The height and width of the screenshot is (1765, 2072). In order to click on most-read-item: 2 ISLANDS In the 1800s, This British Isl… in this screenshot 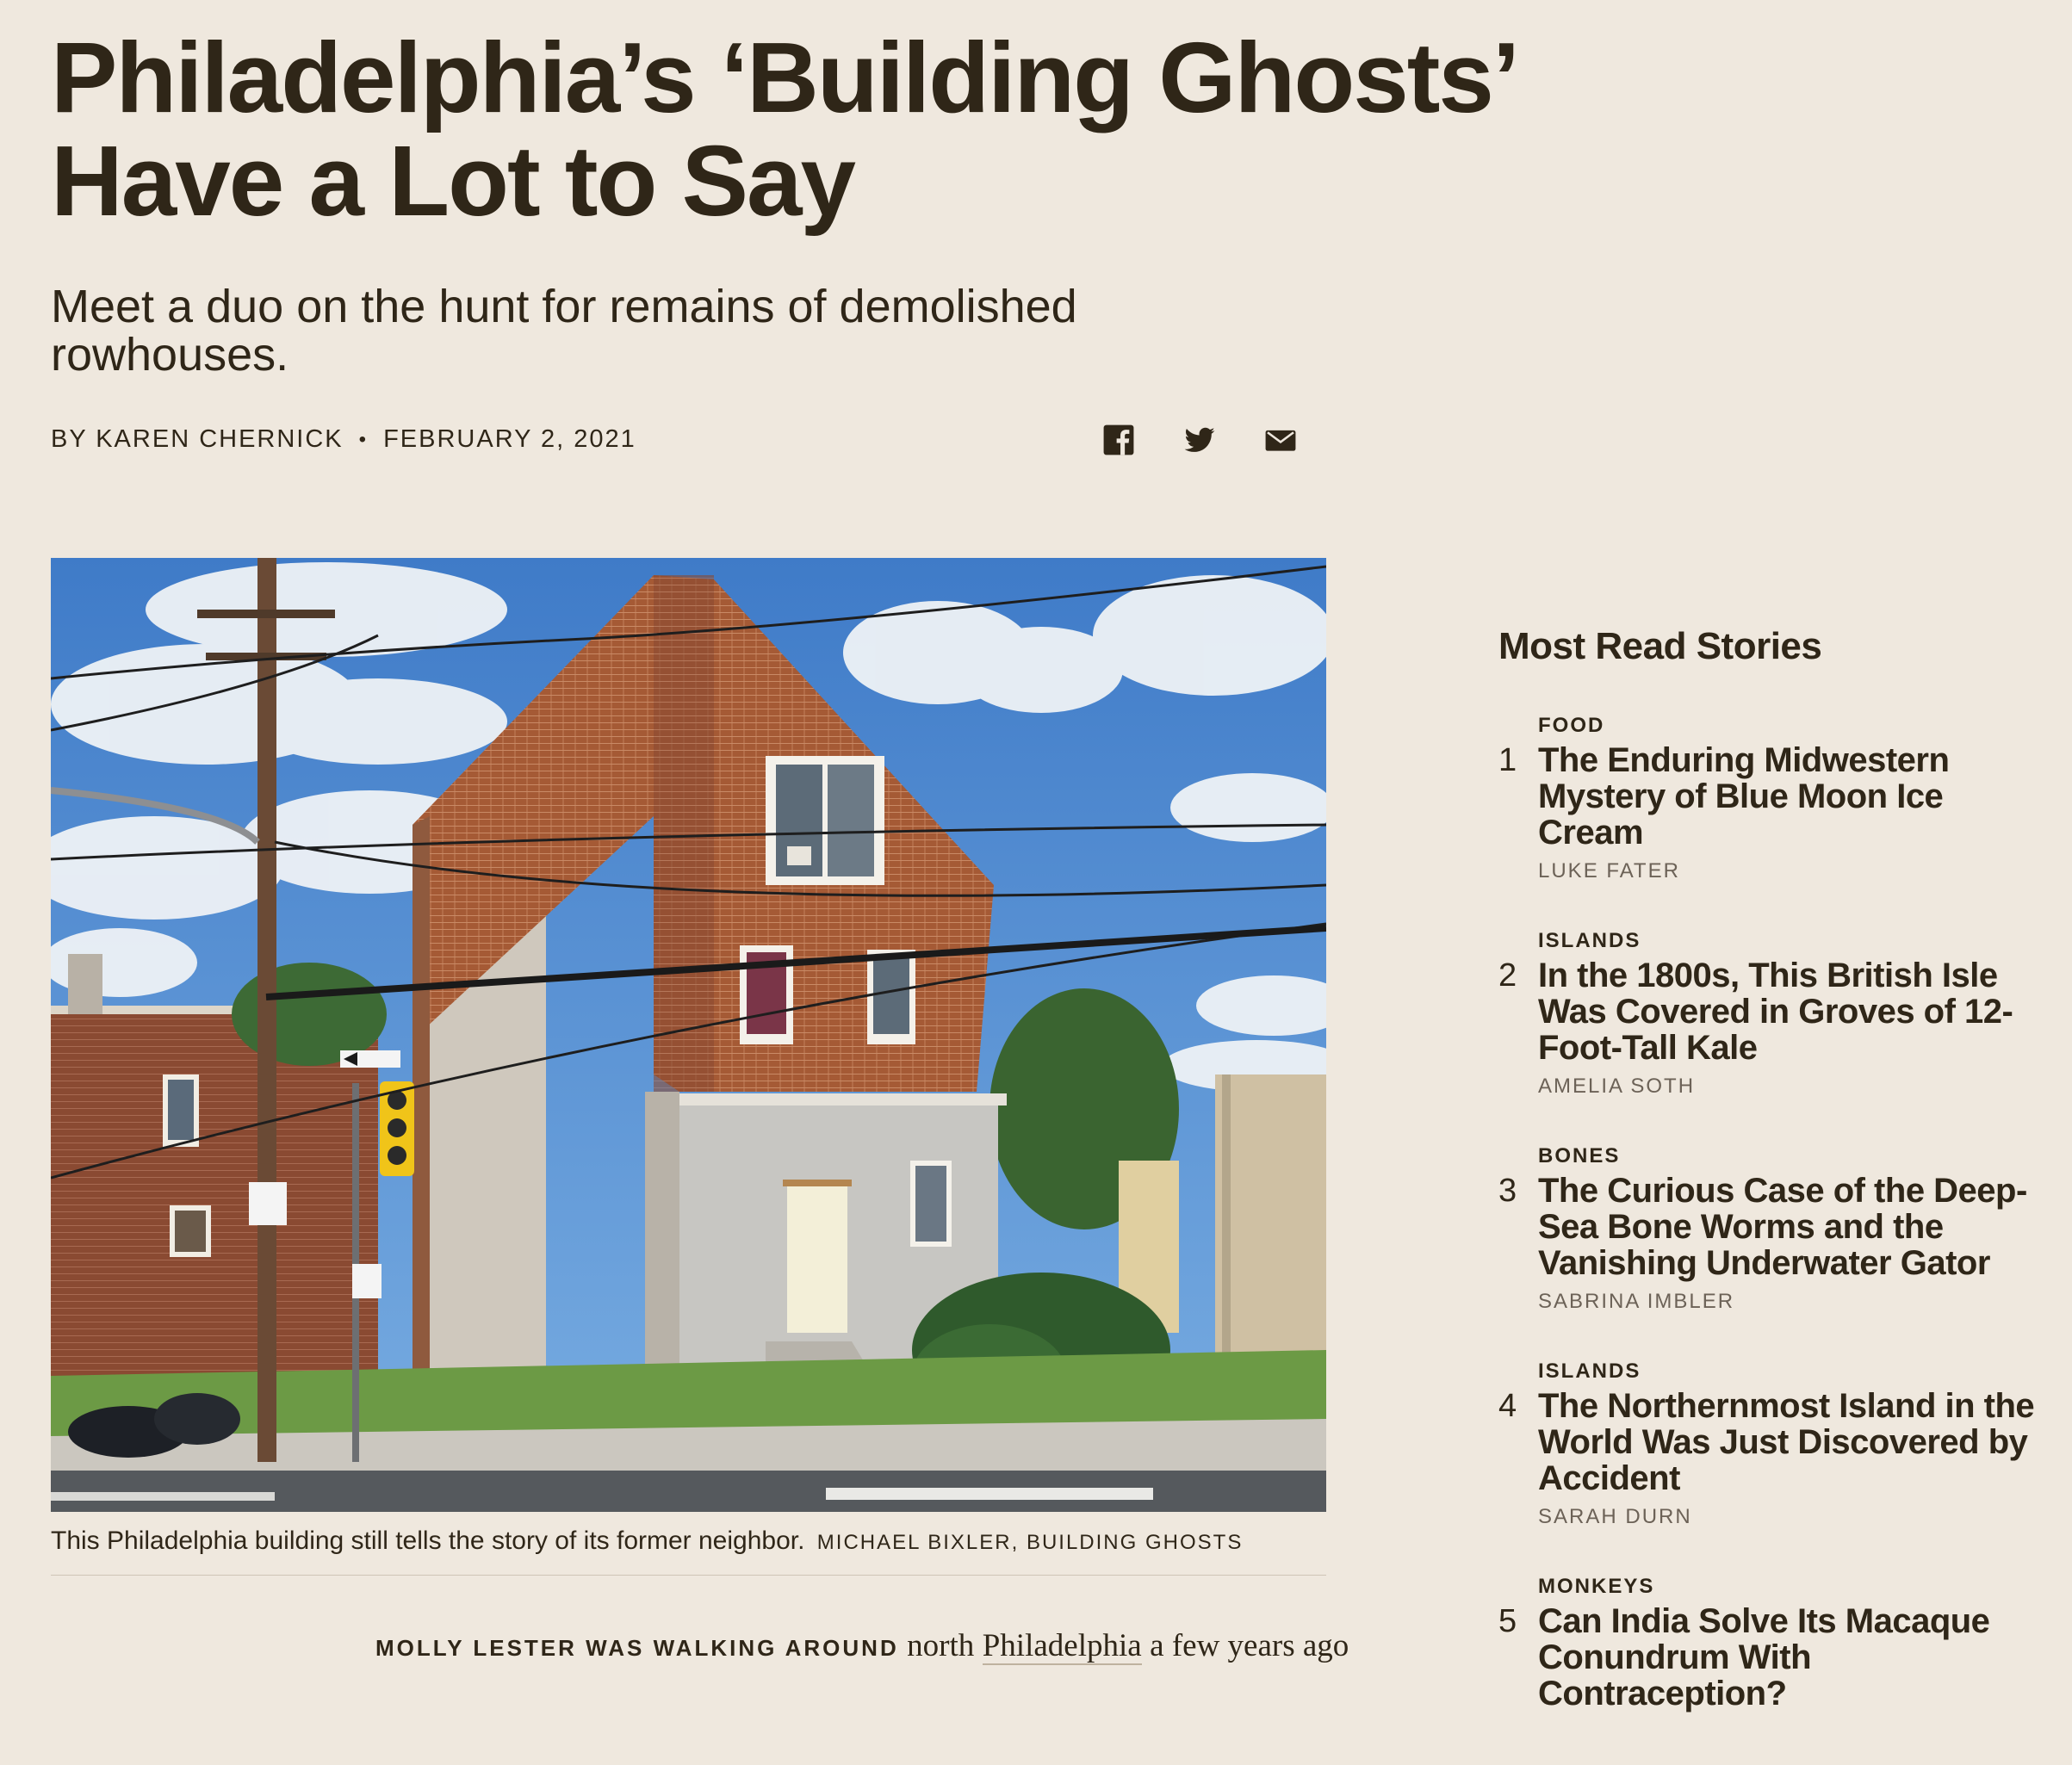, I will do `click(1774, 1014)`.